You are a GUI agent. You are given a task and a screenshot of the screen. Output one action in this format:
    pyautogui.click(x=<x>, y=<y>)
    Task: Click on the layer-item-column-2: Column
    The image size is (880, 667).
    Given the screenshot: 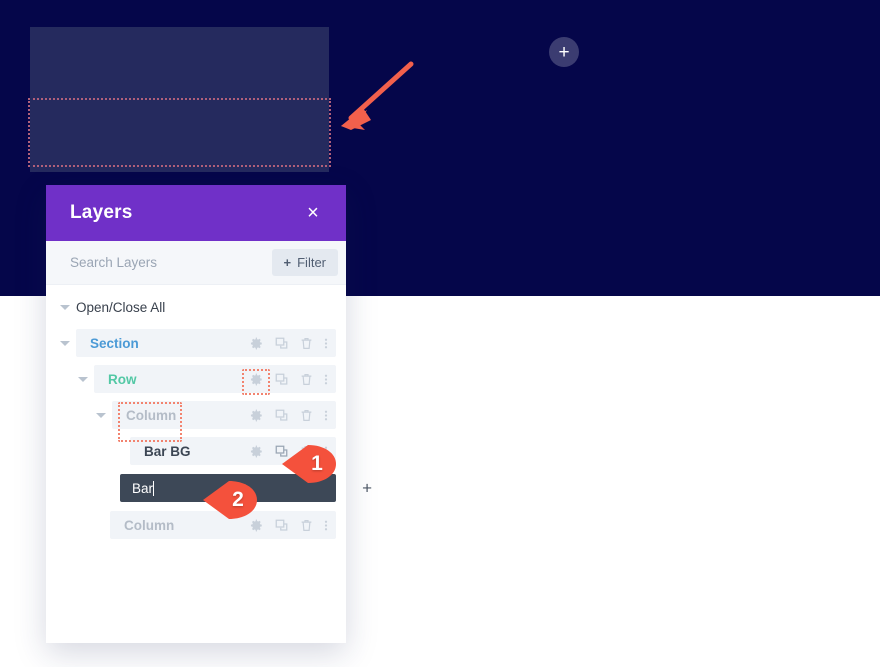 What is the action you would take?
    pyautogui.click(x=223, y=525)
    